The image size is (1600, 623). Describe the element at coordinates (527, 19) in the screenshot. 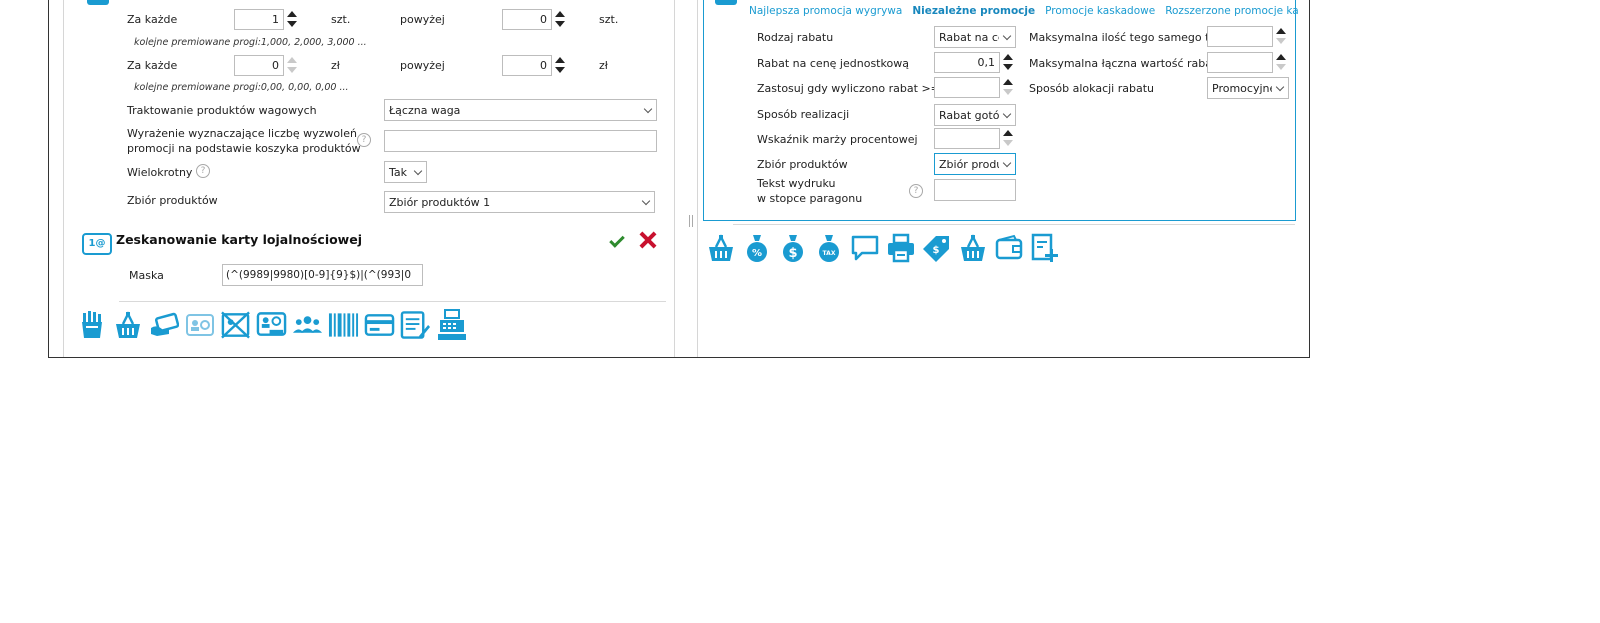

I see `above-qty-input: 0` at that location.